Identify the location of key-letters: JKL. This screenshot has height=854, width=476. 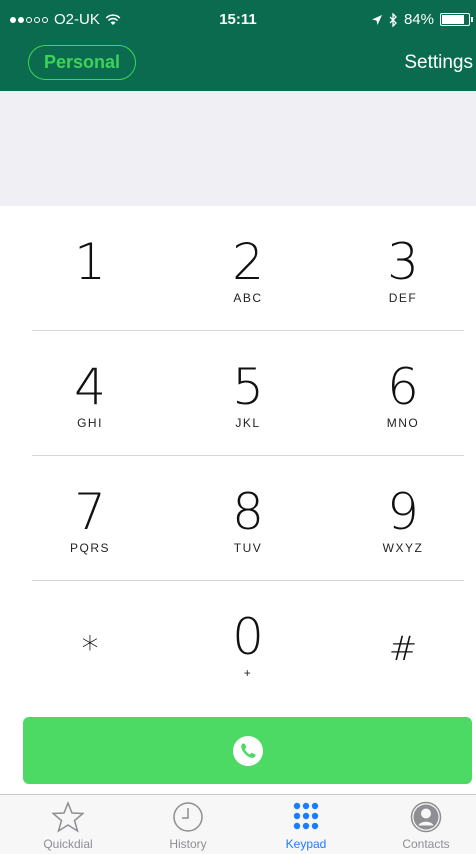
(248, 423).